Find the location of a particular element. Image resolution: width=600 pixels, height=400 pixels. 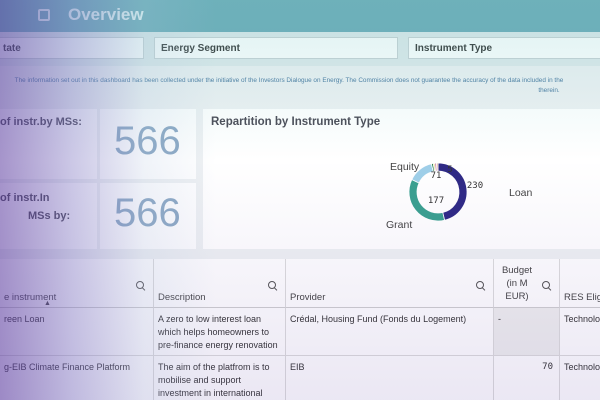

kpi-value-card-1: 566 is located at coordinates (148, 144).